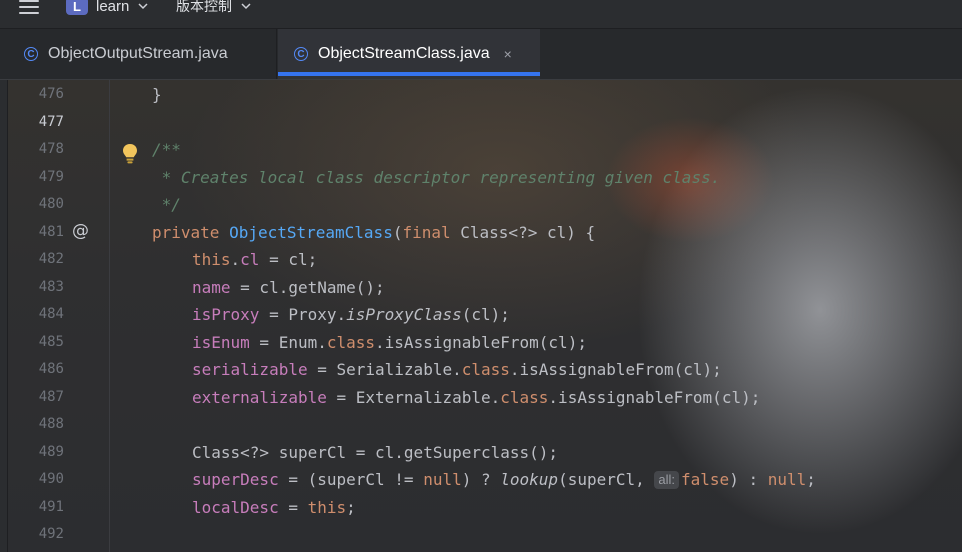 Image resolution: width=962 pixels, height=552 pixels. What do you see at coordinates (211, 287) in the screenshot?
I see `field-name: name` at bounding box center [211, 287].